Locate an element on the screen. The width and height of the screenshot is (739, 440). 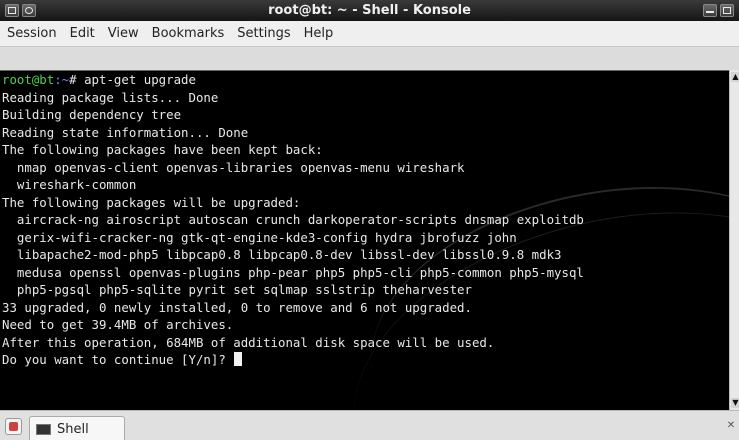
menu-settings: Settings is located at coordinates (263, 33).